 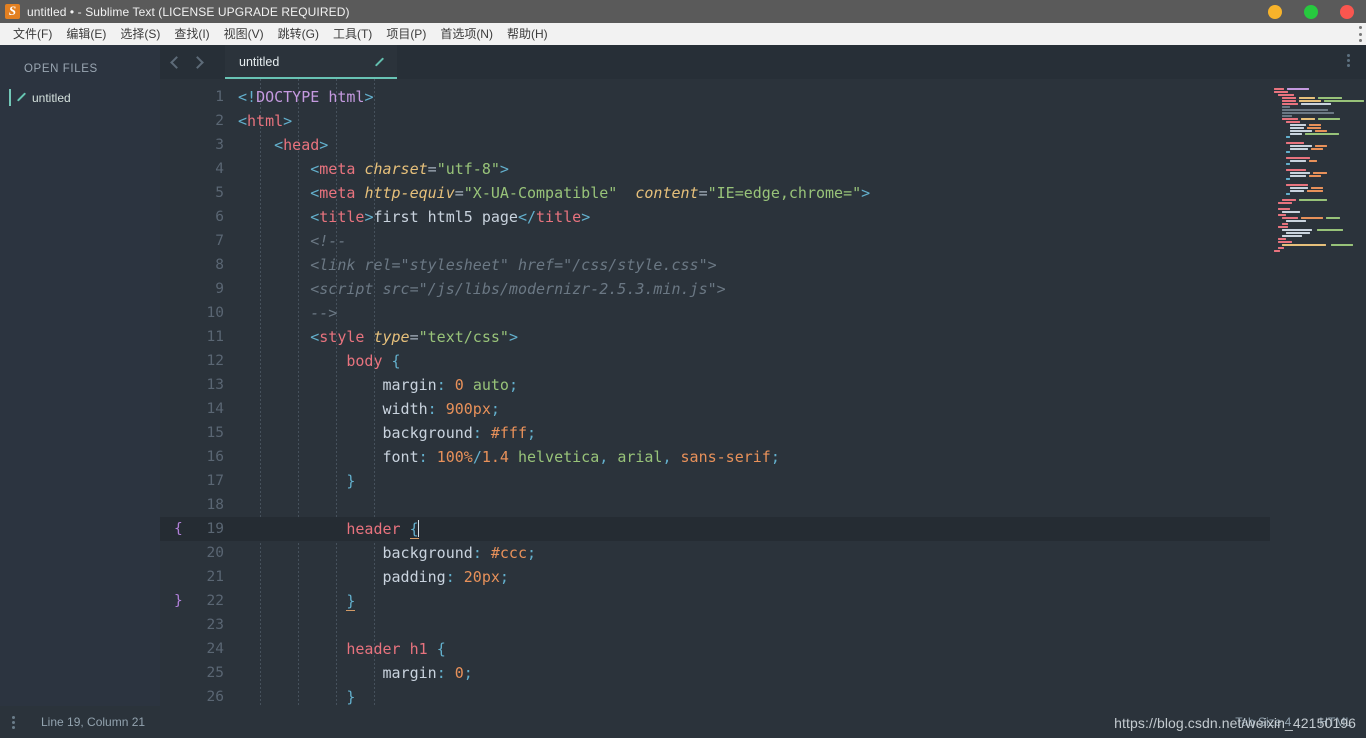 What do you see at coordinates (1318, 392) in the screenshot?
I see `minimap` at bounding box center [1318, 392].